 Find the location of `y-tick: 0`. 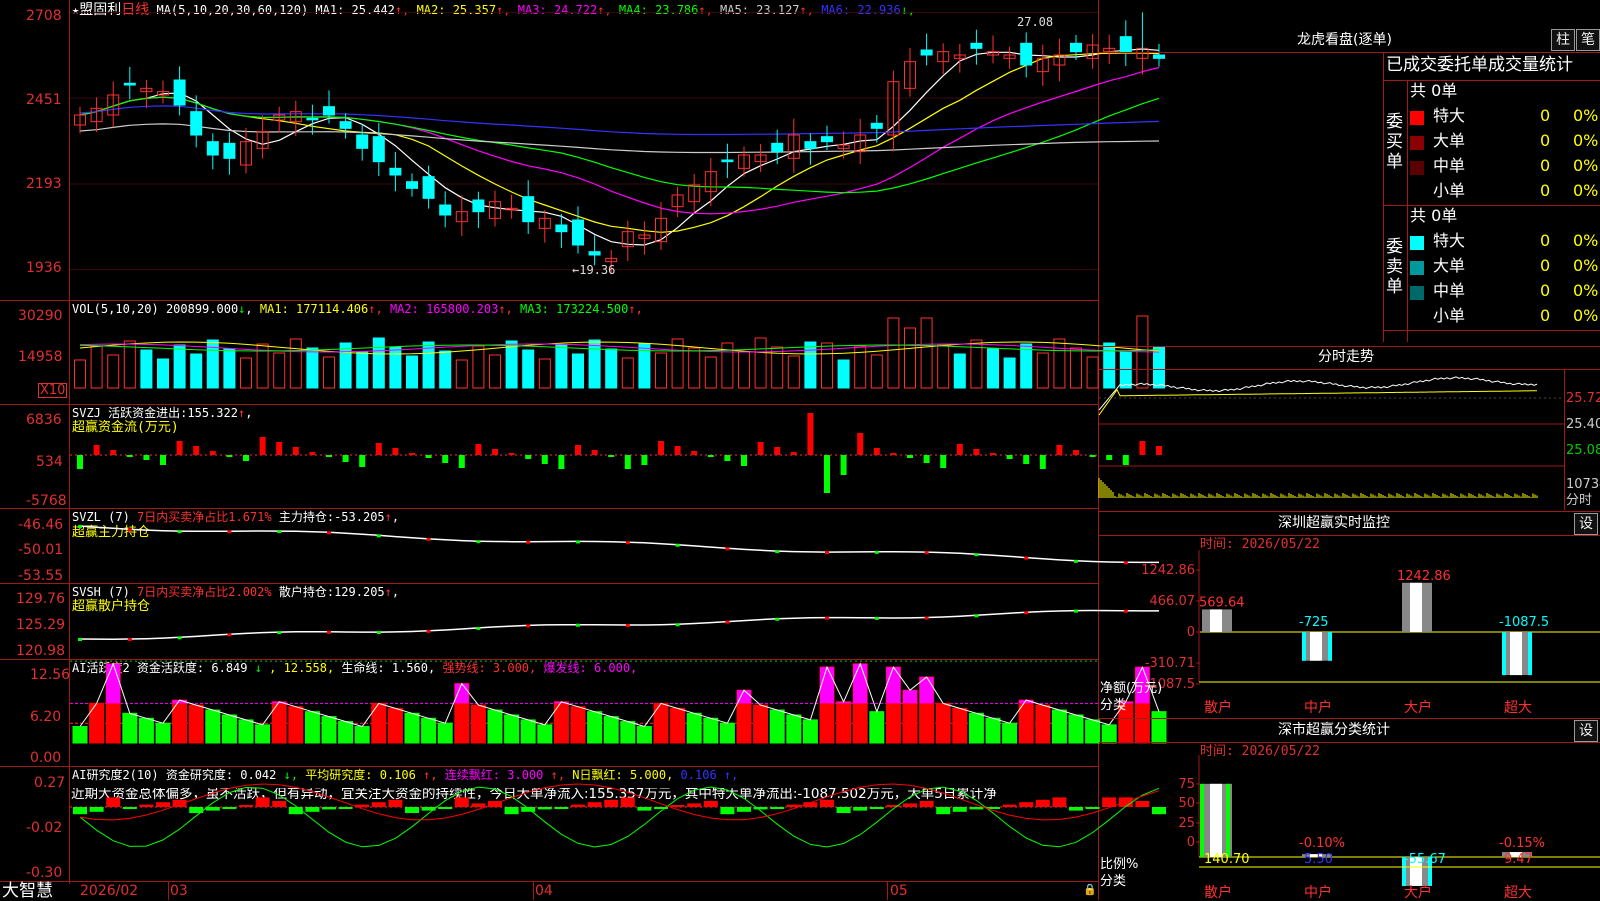

y-tick: 0 is located at coordinates (1191, 632).